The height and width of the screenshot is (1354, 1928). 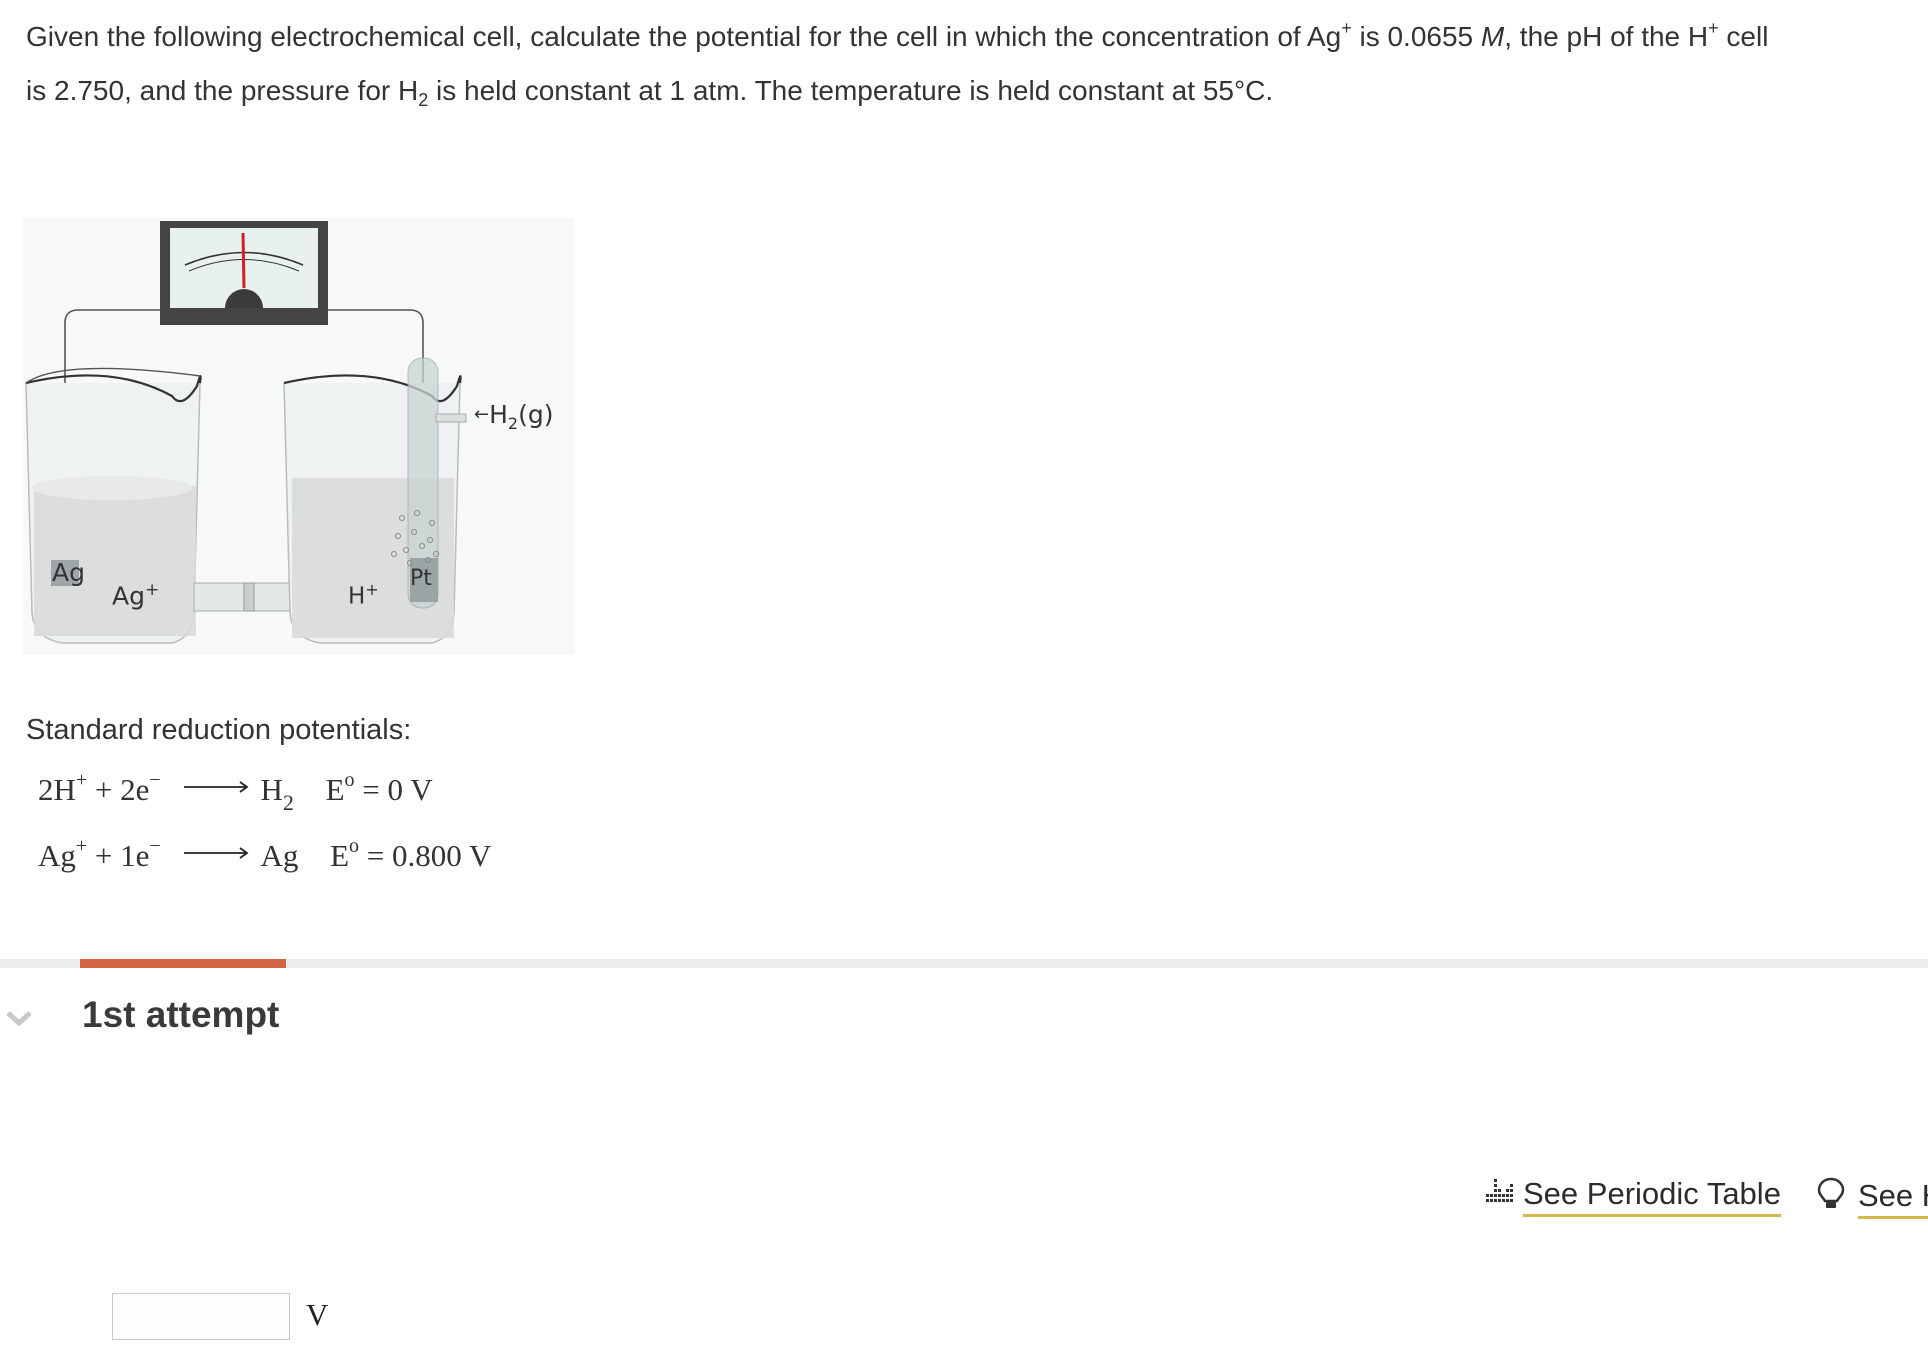 I want to click on label-ag-ion: Ag+, so click(x=136, y=595).